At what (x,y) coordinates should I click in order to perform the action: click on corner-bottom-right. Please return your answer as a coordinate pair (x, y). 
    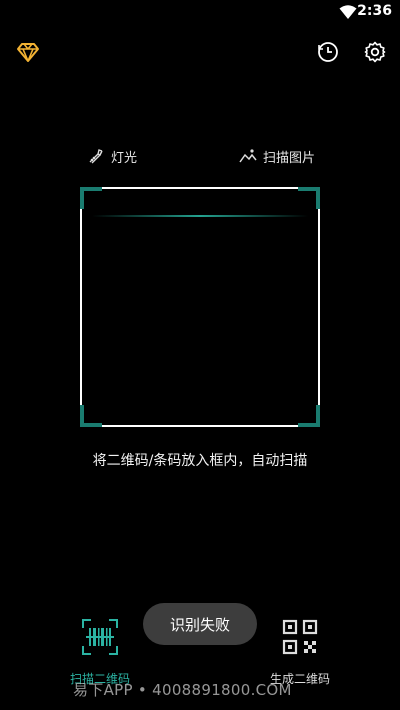
    Looking at the image, I should click on (309, 416).